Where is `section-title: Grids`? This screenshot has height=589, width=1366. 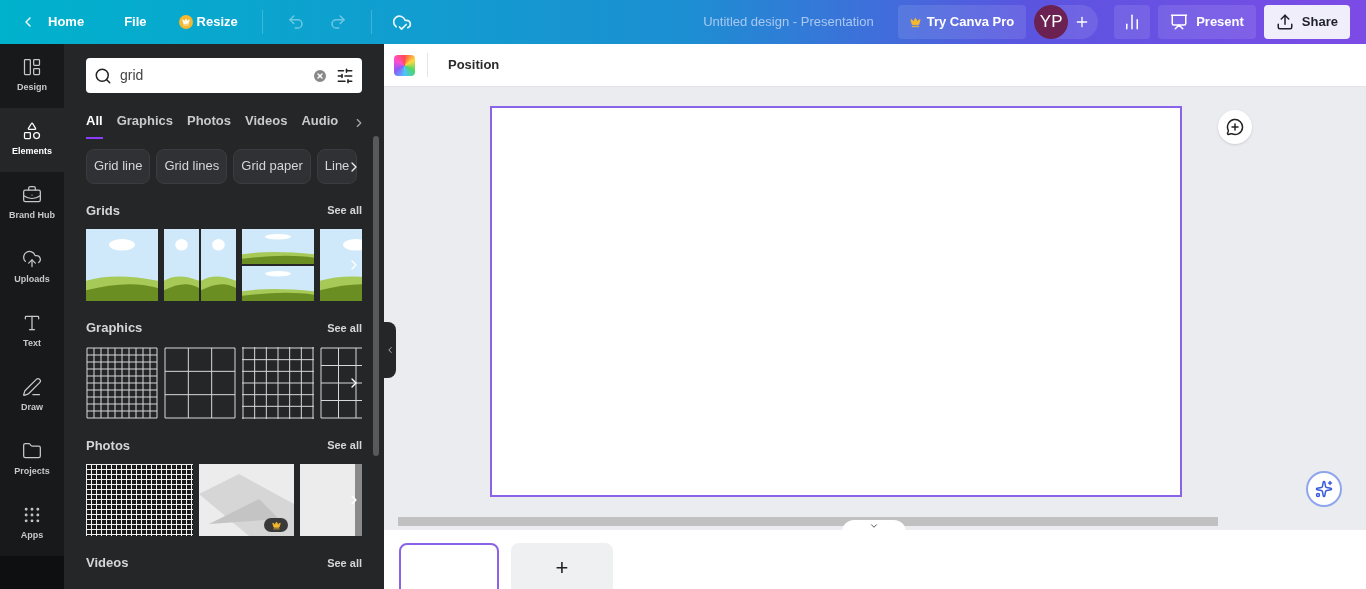
section-title: Grids is located at coordinates (103, 210).